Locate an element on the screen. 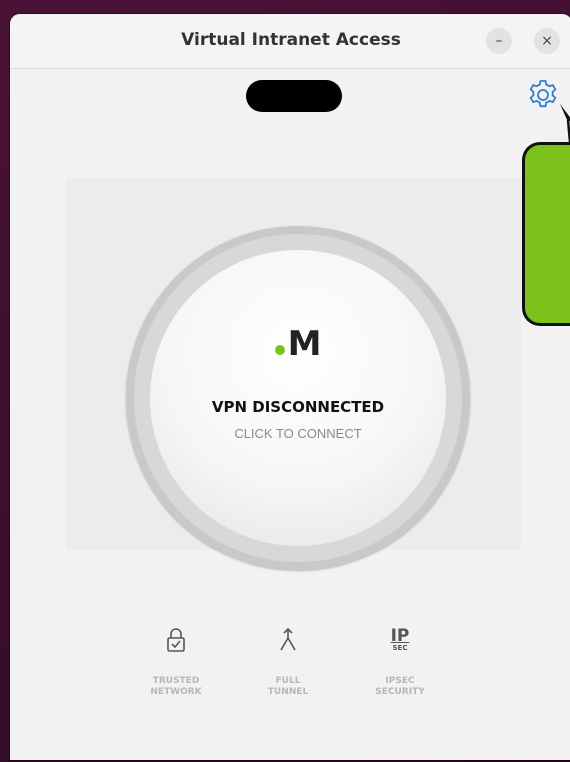 The height and width of the screenshot is (762, 570). brand-logo: M is located at coordinates (298, 344).